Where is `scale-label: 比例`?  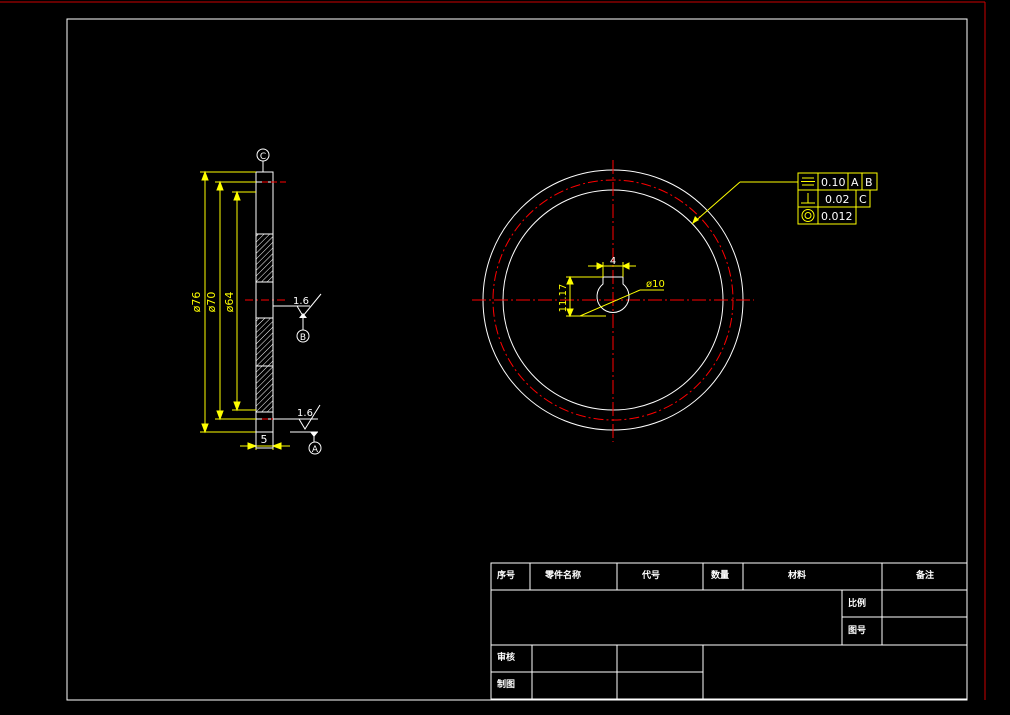 scale-label: 比例 is located at coordinates (857, 604).